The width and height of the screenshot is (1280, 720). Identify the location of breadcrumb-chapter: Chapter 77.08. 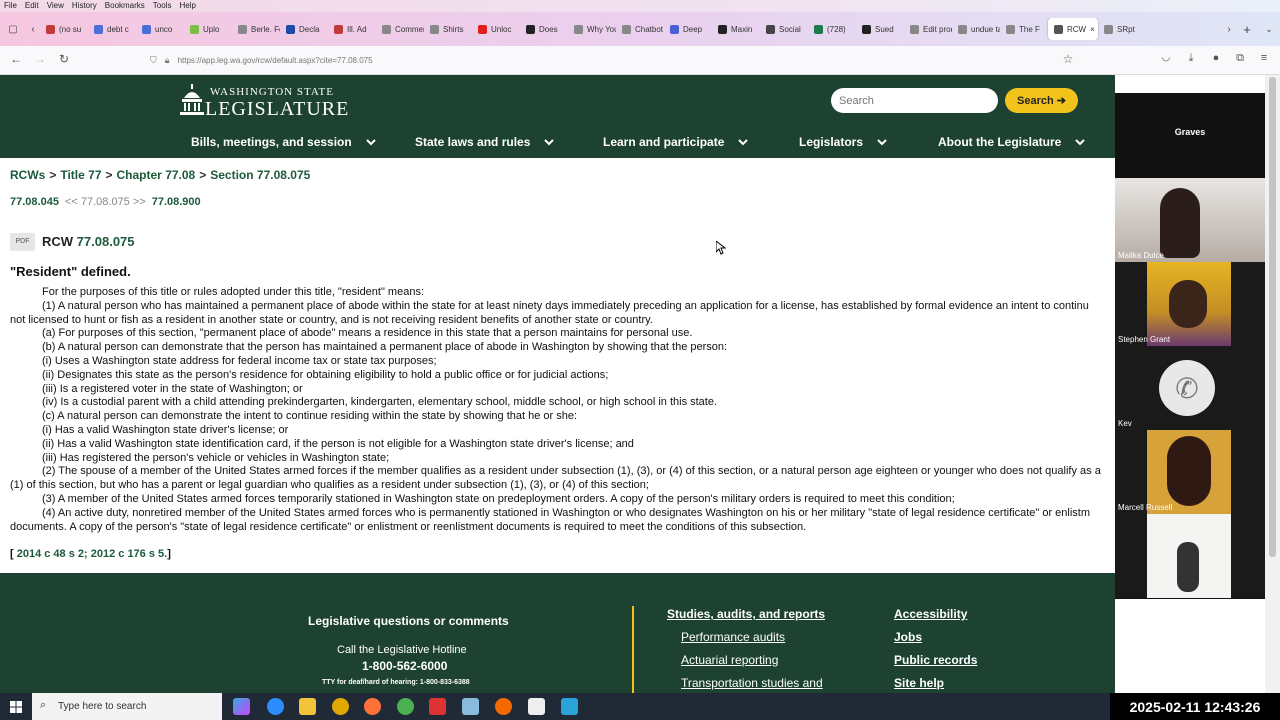
(156, 175).